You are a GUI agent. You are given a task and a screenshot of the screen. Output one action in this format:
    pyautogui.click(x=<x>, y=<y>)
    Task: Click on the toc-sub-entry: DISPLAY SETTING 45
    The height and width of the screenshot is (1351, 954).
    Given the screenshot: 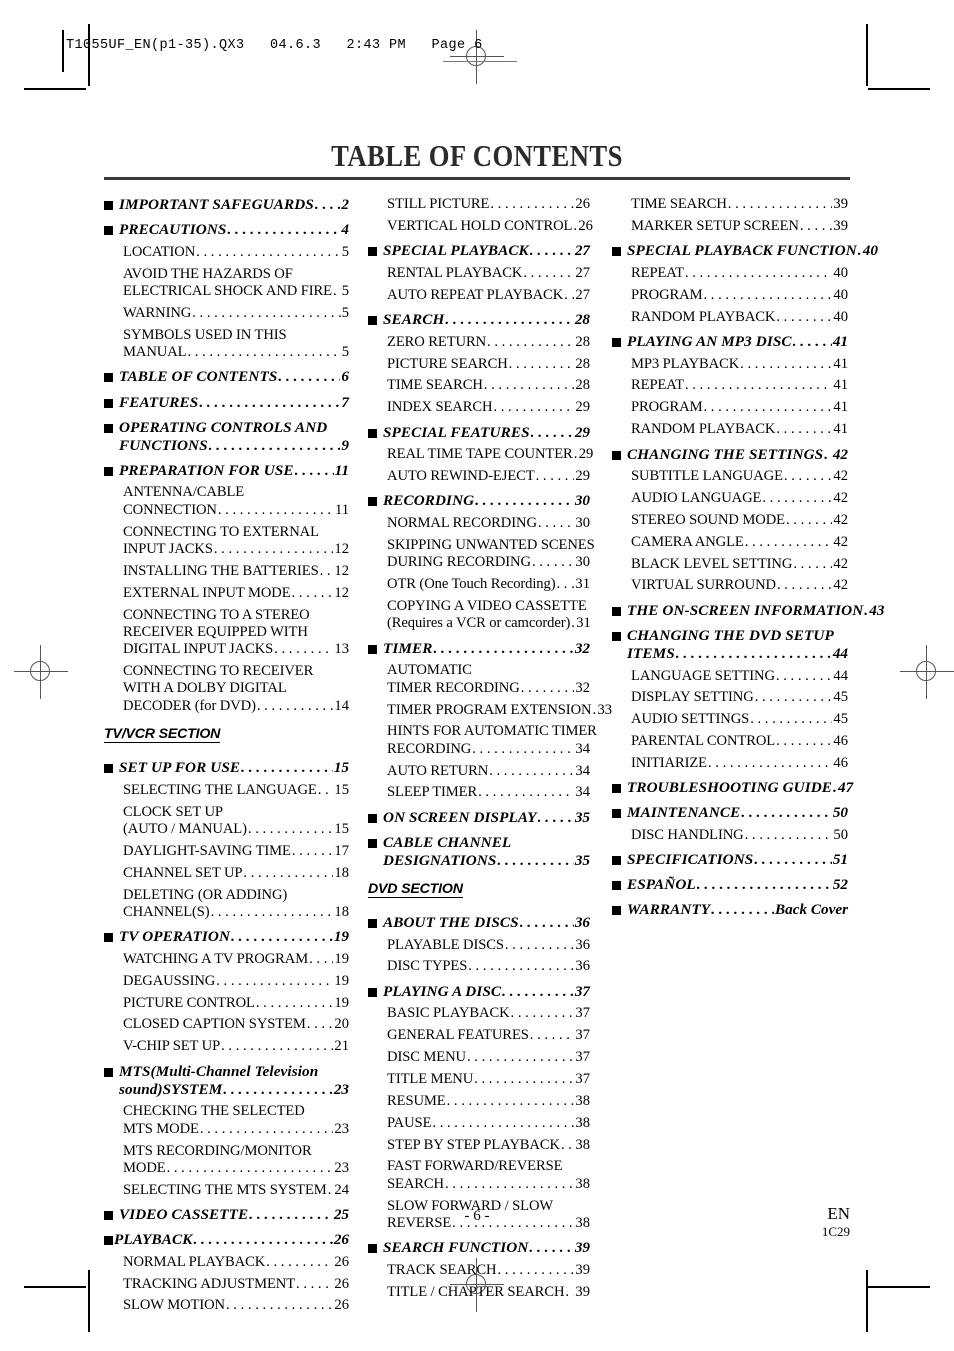 What is the action you would take?
    pyautogui.click(x=730, y=697)
    